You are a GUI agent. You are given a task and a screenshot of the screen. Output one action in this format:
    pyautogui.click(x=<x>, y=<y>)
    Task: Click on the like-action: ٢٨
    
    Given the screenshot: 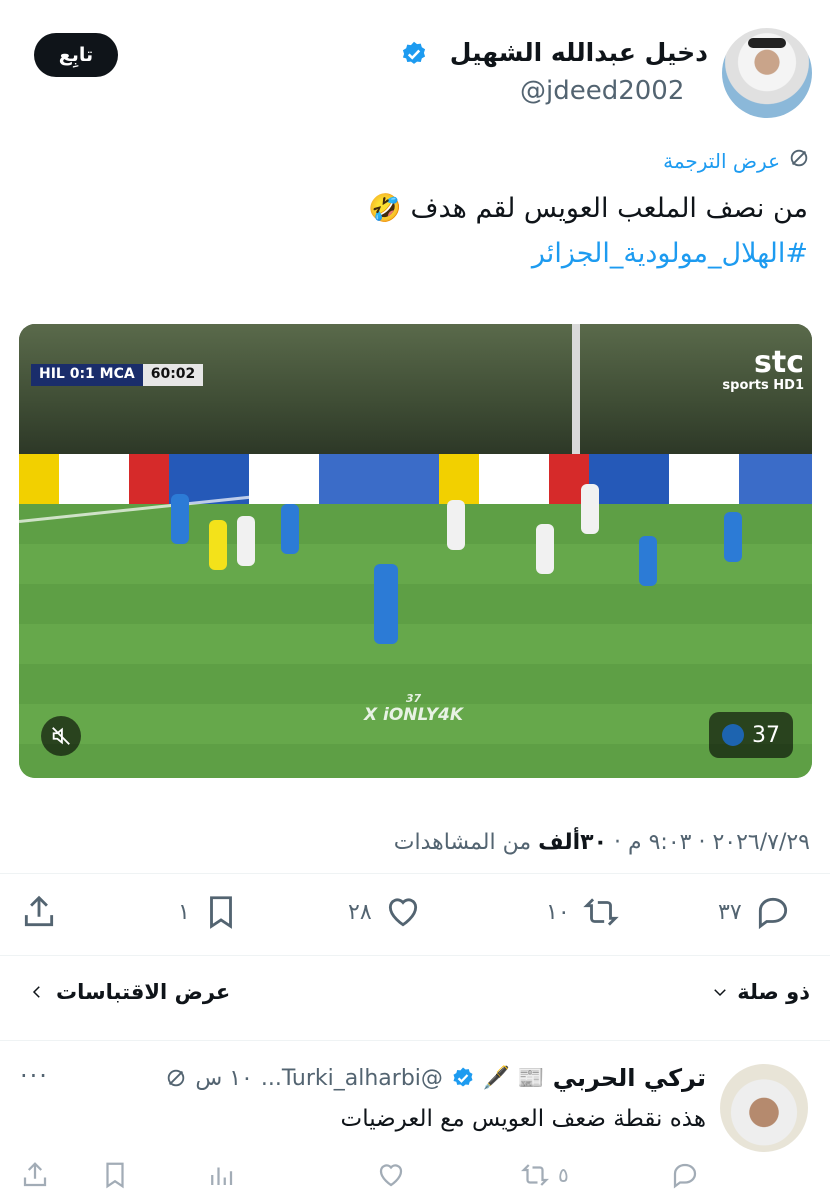 What is the action you would take?
    pyautogui.click(x=385, y=912)
    